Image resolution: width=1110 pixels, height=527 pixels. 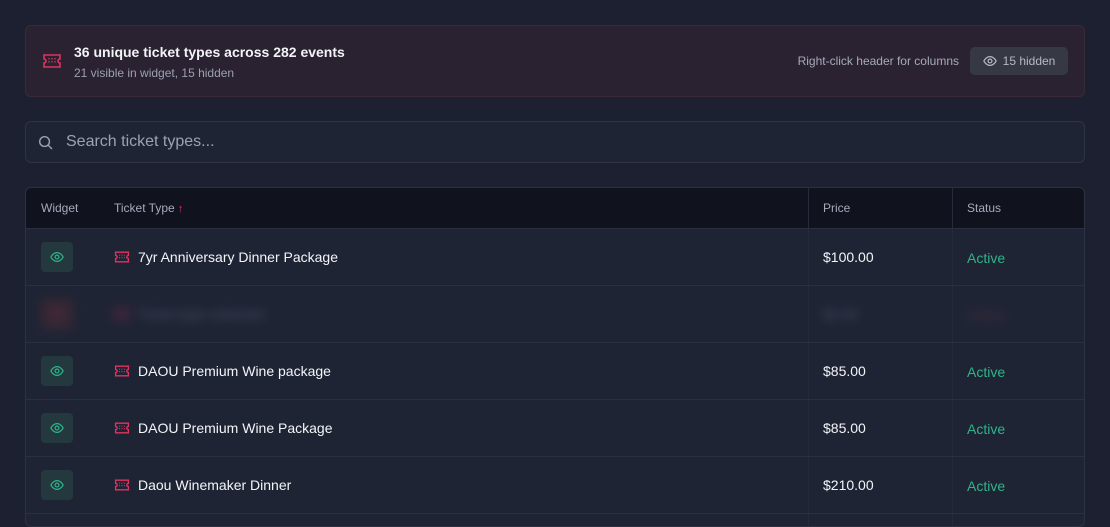 What do you see at coordinates (238, 257) in the screenshot?
I see `ticket-name: 7yr Anniversary Dinner Package` at bounding box center [238, 257].